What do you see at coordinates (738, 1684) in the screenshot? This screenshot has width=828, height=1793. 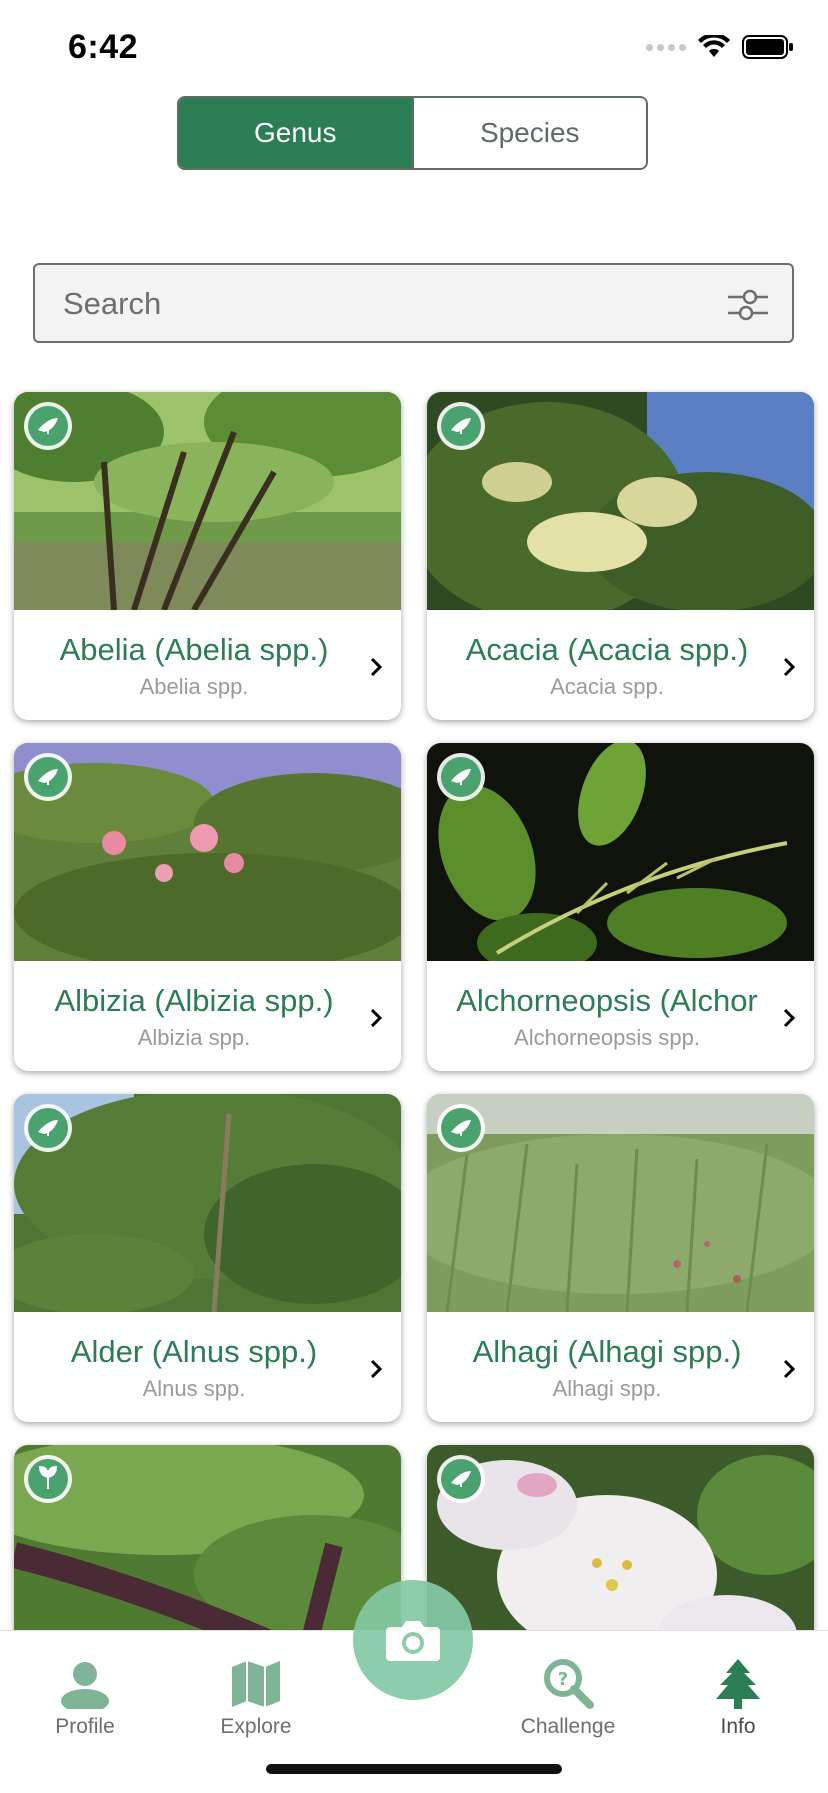 I see `tree-icon` at bounding box center [738, 1684].